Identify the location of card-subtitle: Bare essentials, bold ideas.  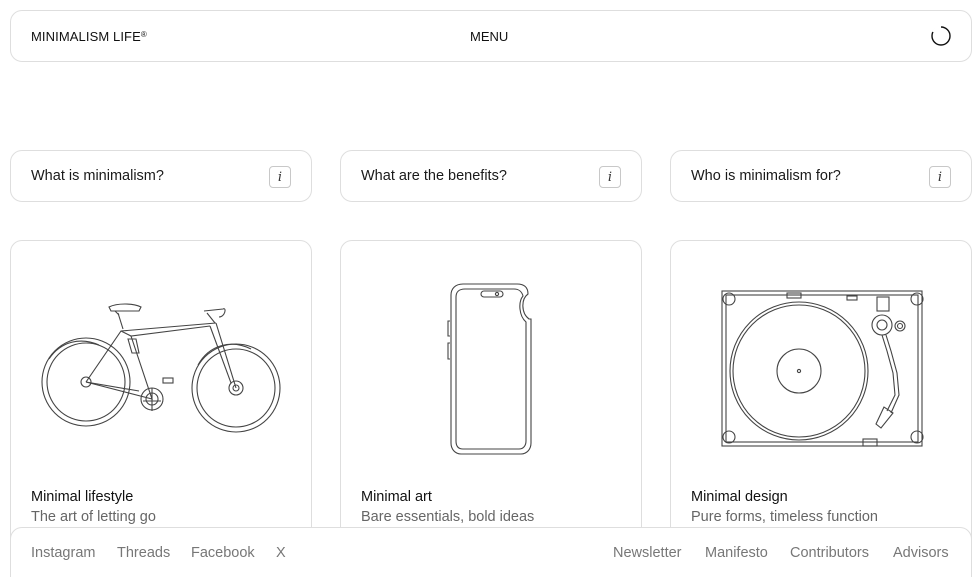
(448, 517).